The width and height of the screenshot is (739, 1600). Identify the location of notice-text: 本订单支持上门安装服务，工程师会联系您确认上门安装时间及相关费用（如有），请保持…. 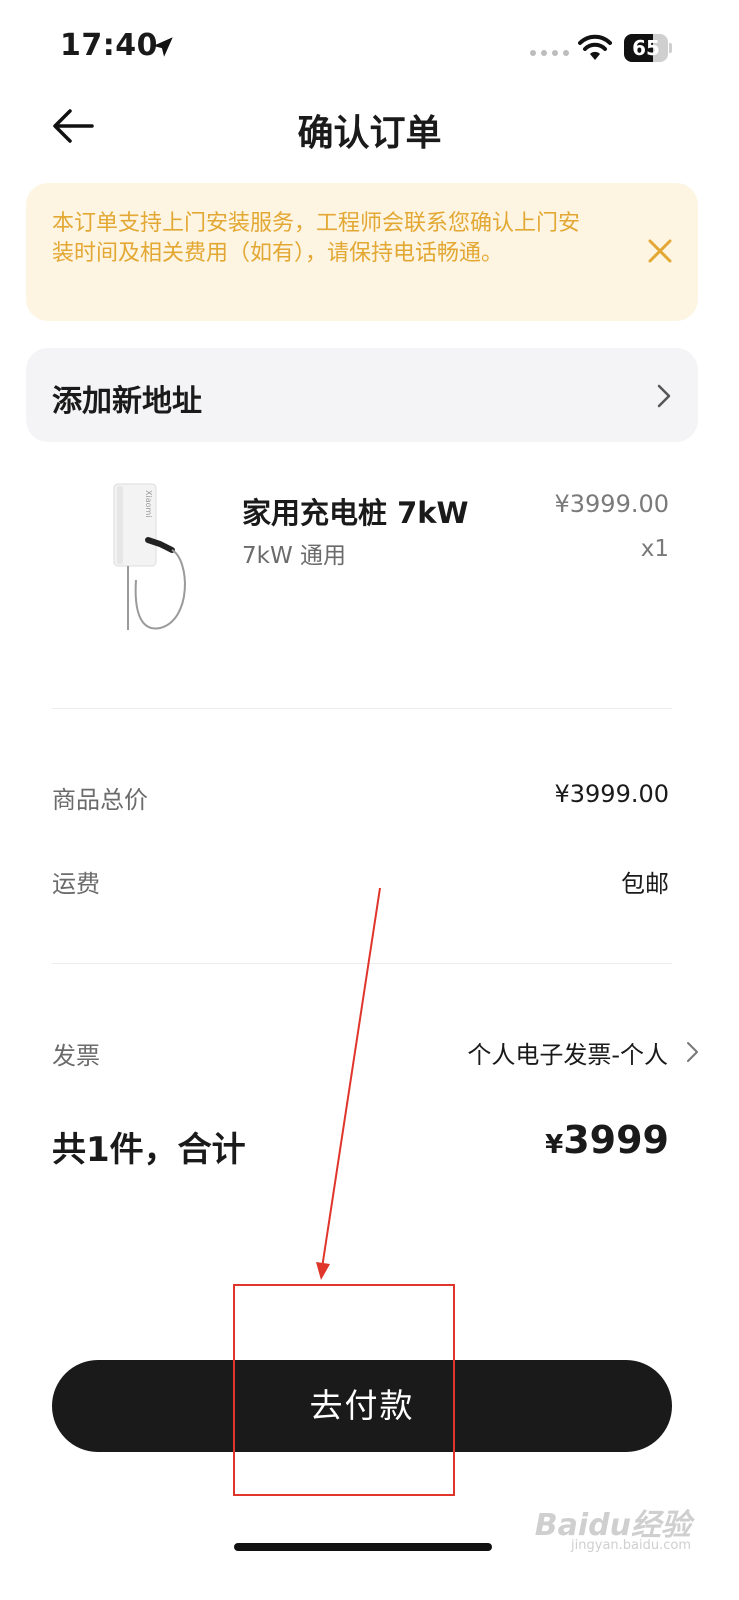
(316, 238).